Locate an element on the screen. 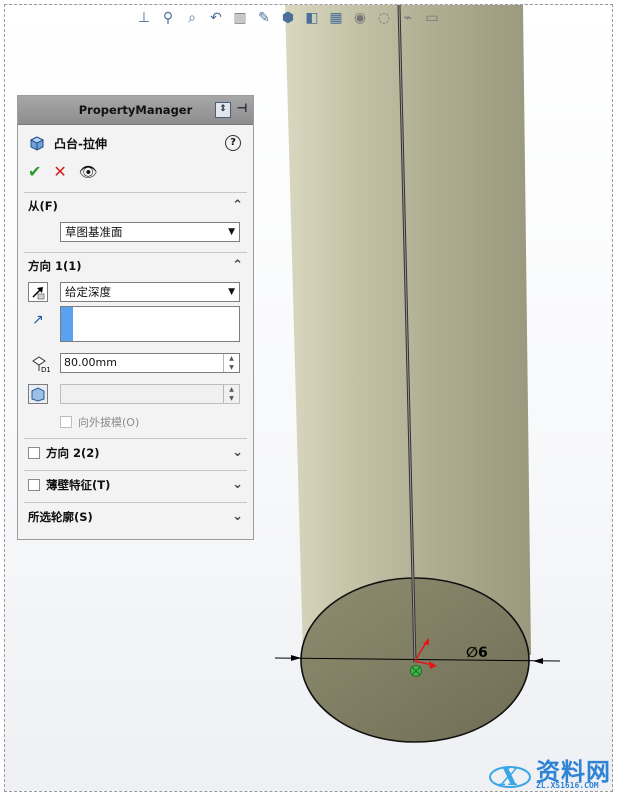  view-orientation-icon: ⊥ is located at coordinates (144, 18).